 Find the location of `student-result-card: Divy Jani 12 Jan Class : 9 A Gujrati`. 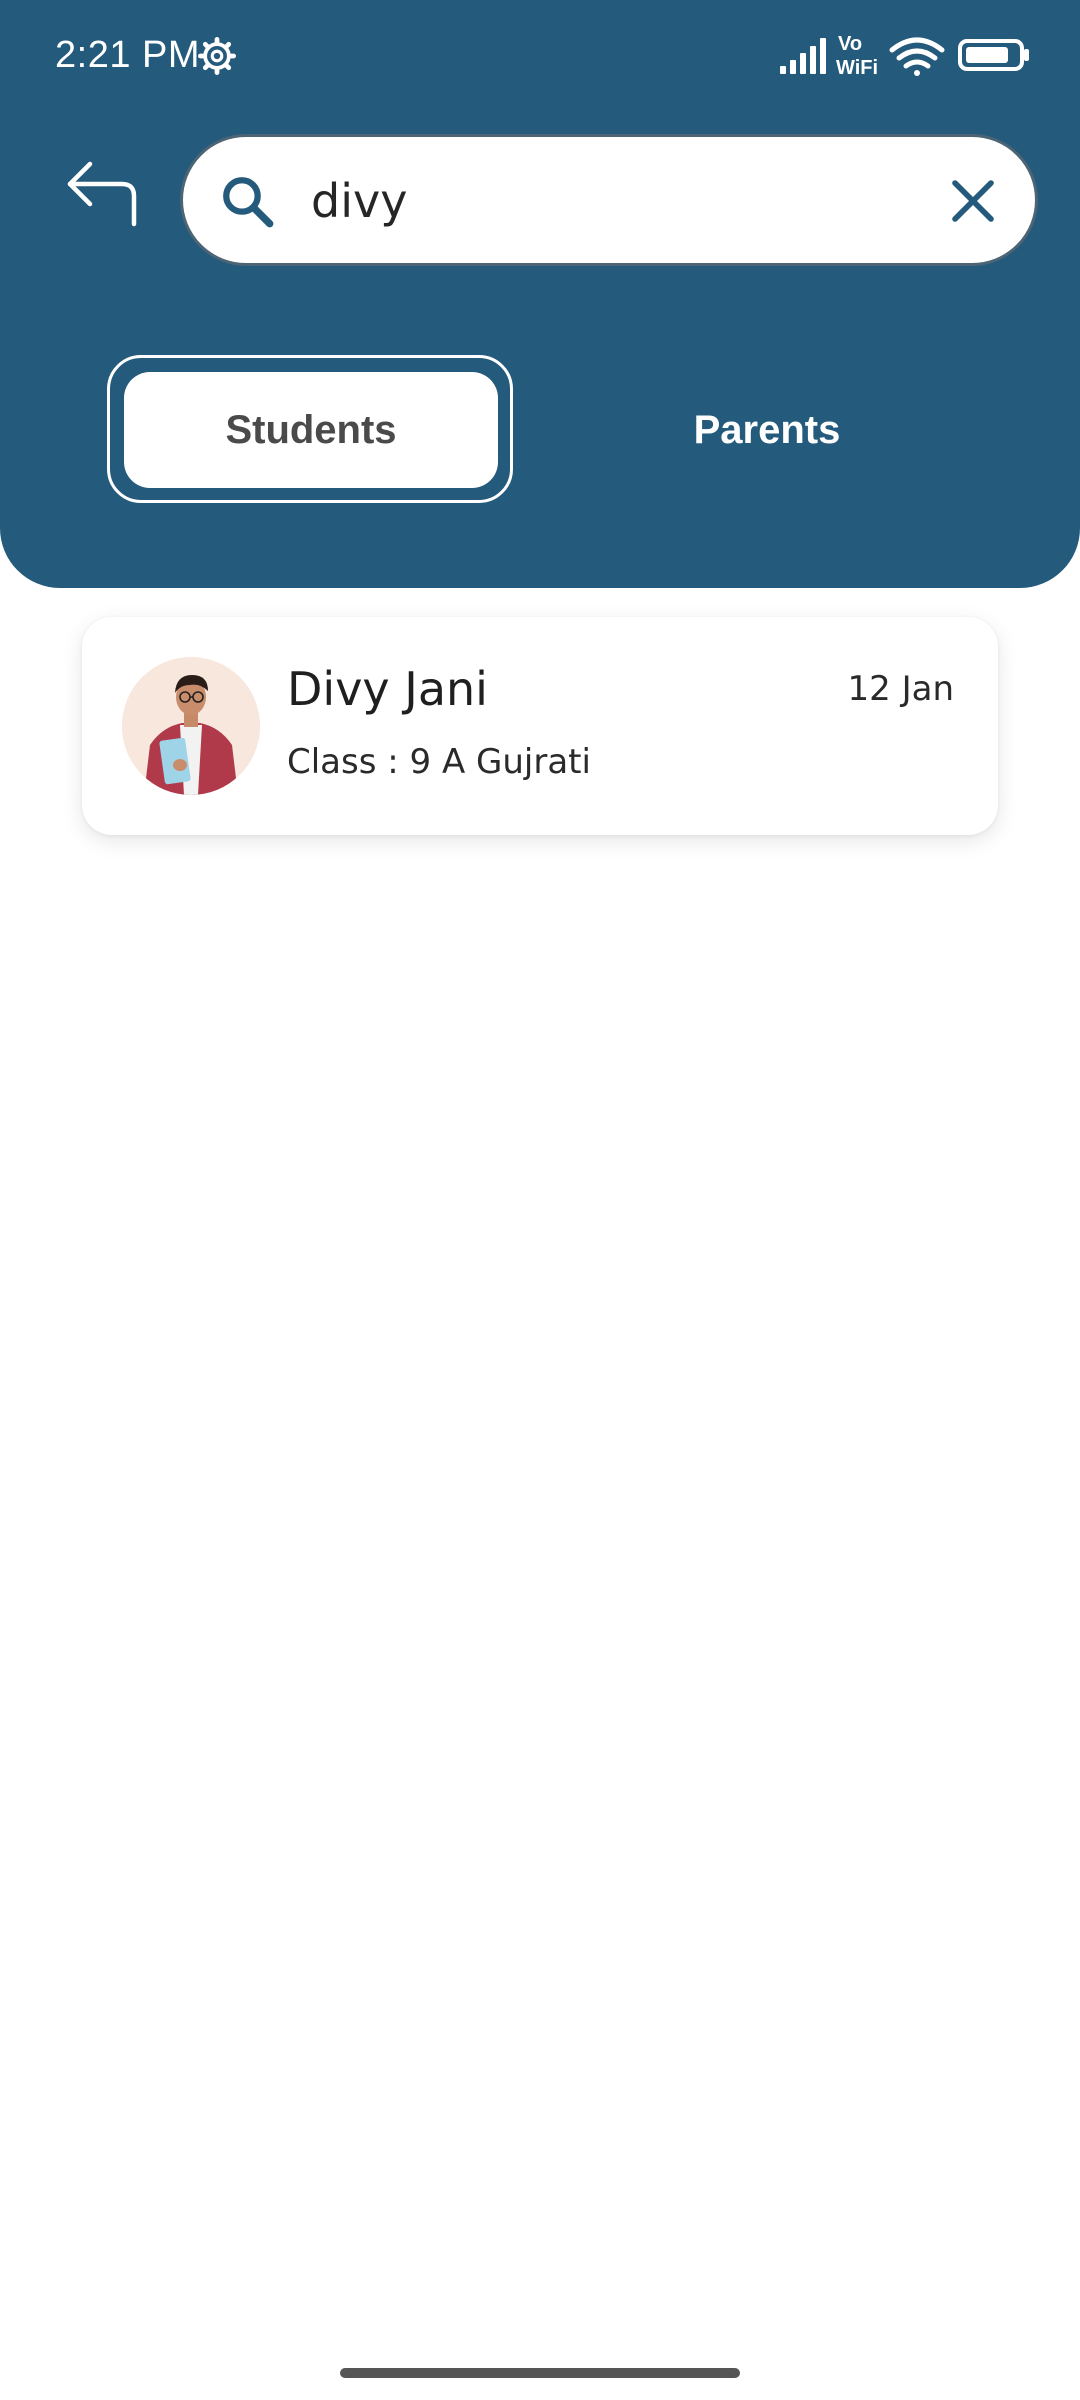

student-result-card: Divy Jani 12 Jan Class : 9 A Gujrati is located at coordinates (540, 726).